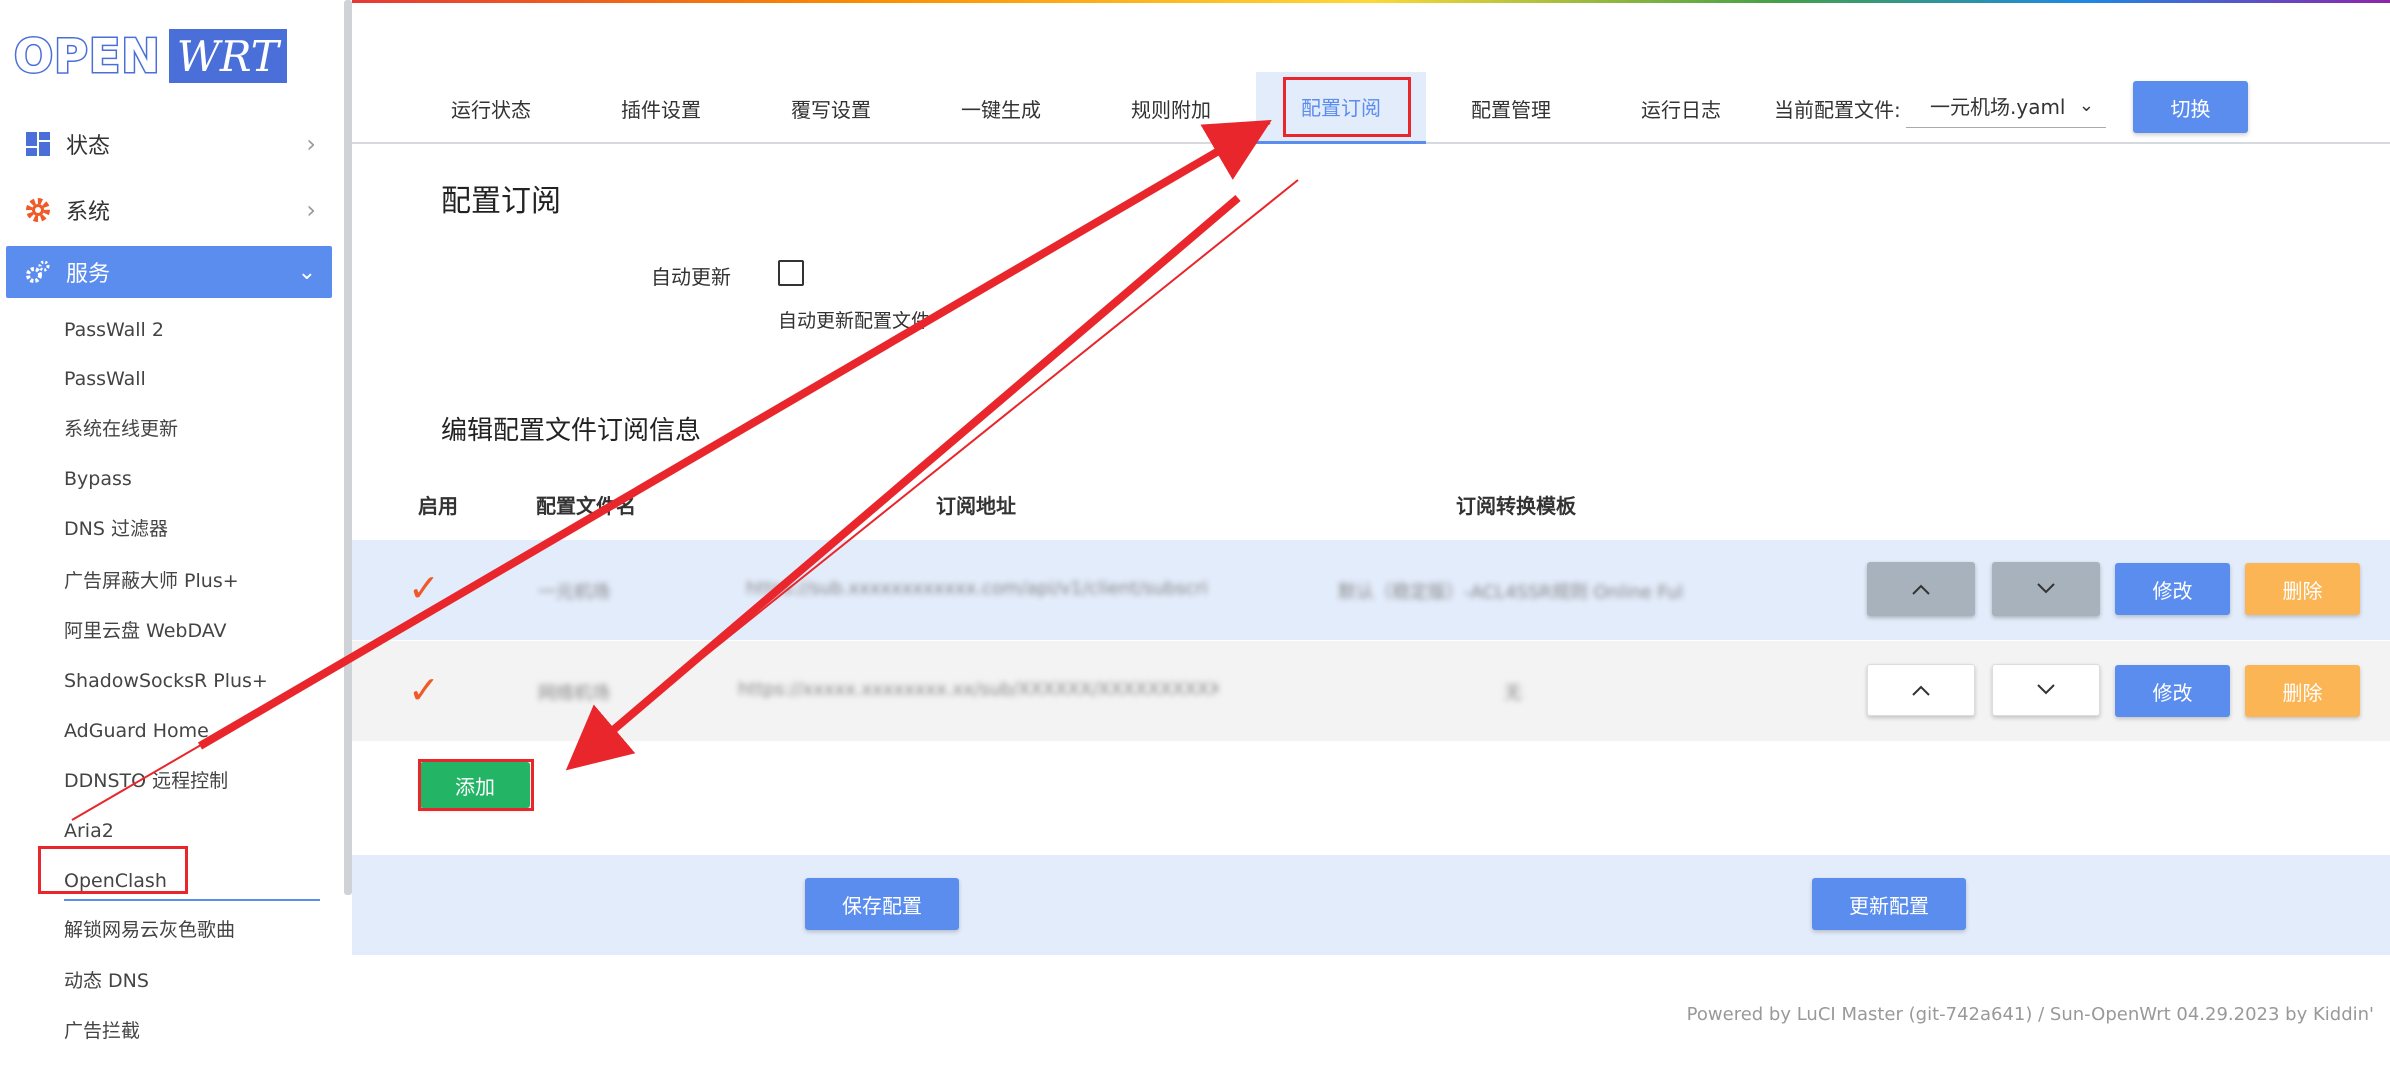  What do you see at coordinates (169, 144) in the screenshot?
I see `sidebar-item-status: 状态 ›` at bounding box center [169, 144].